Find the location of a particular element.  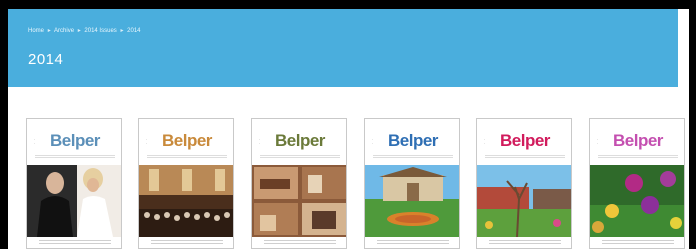

magazine-cover-2: · · Belper is located at coordinates (186, 183).